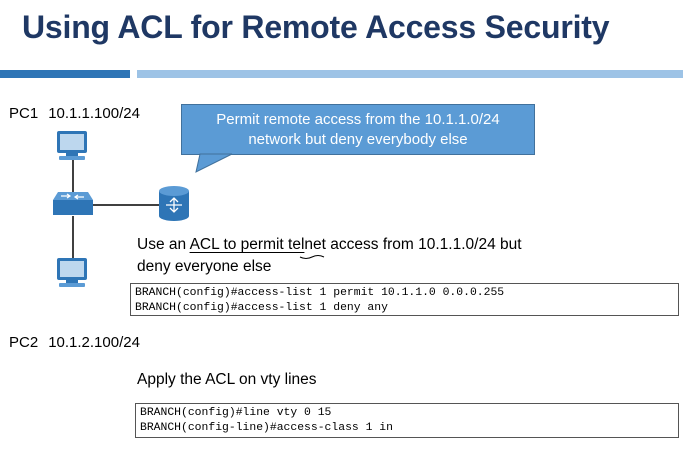 This screenshot has height=454, width=683. Describe the element at coordinates (312, 257) in the screenshot. I see `ink-mark` at that location.